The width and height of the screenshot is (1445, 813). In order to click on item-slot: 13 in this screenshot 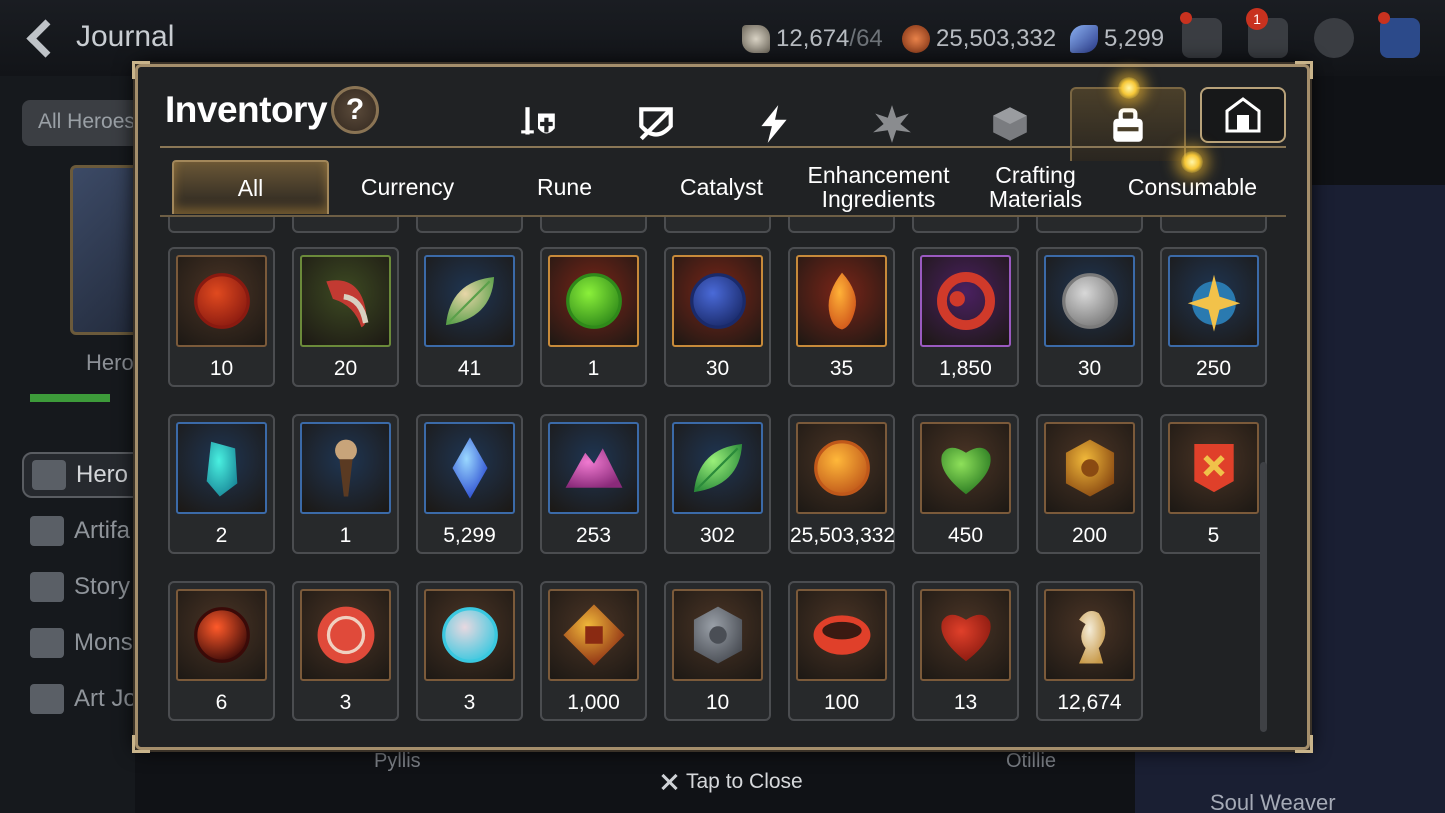, I will do `click(965, 651)`.